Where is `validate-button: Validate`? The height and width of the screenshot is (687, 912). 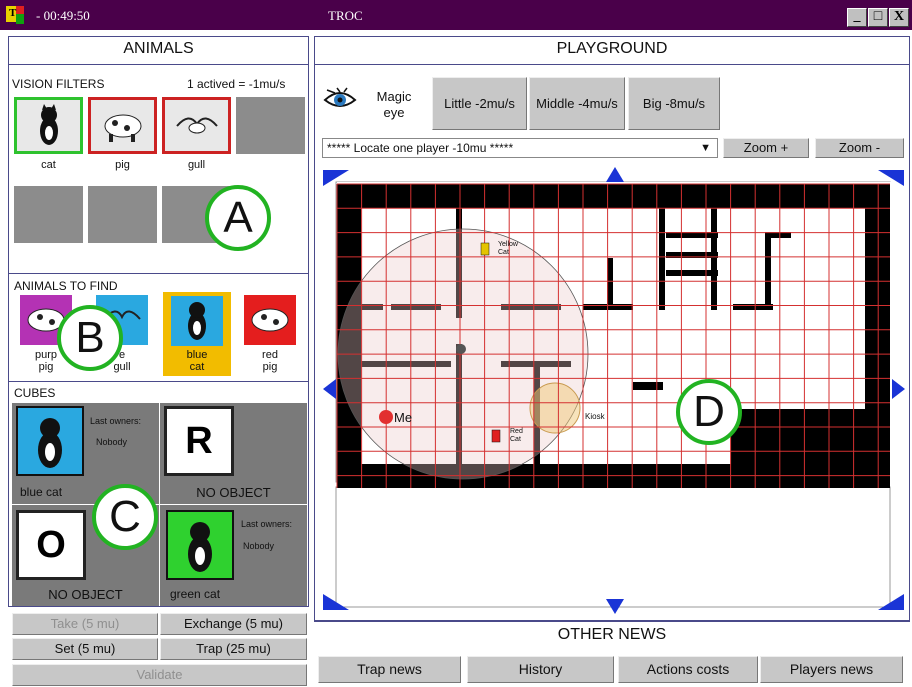
validate-button: Validate is located at coordinates (159, 675).